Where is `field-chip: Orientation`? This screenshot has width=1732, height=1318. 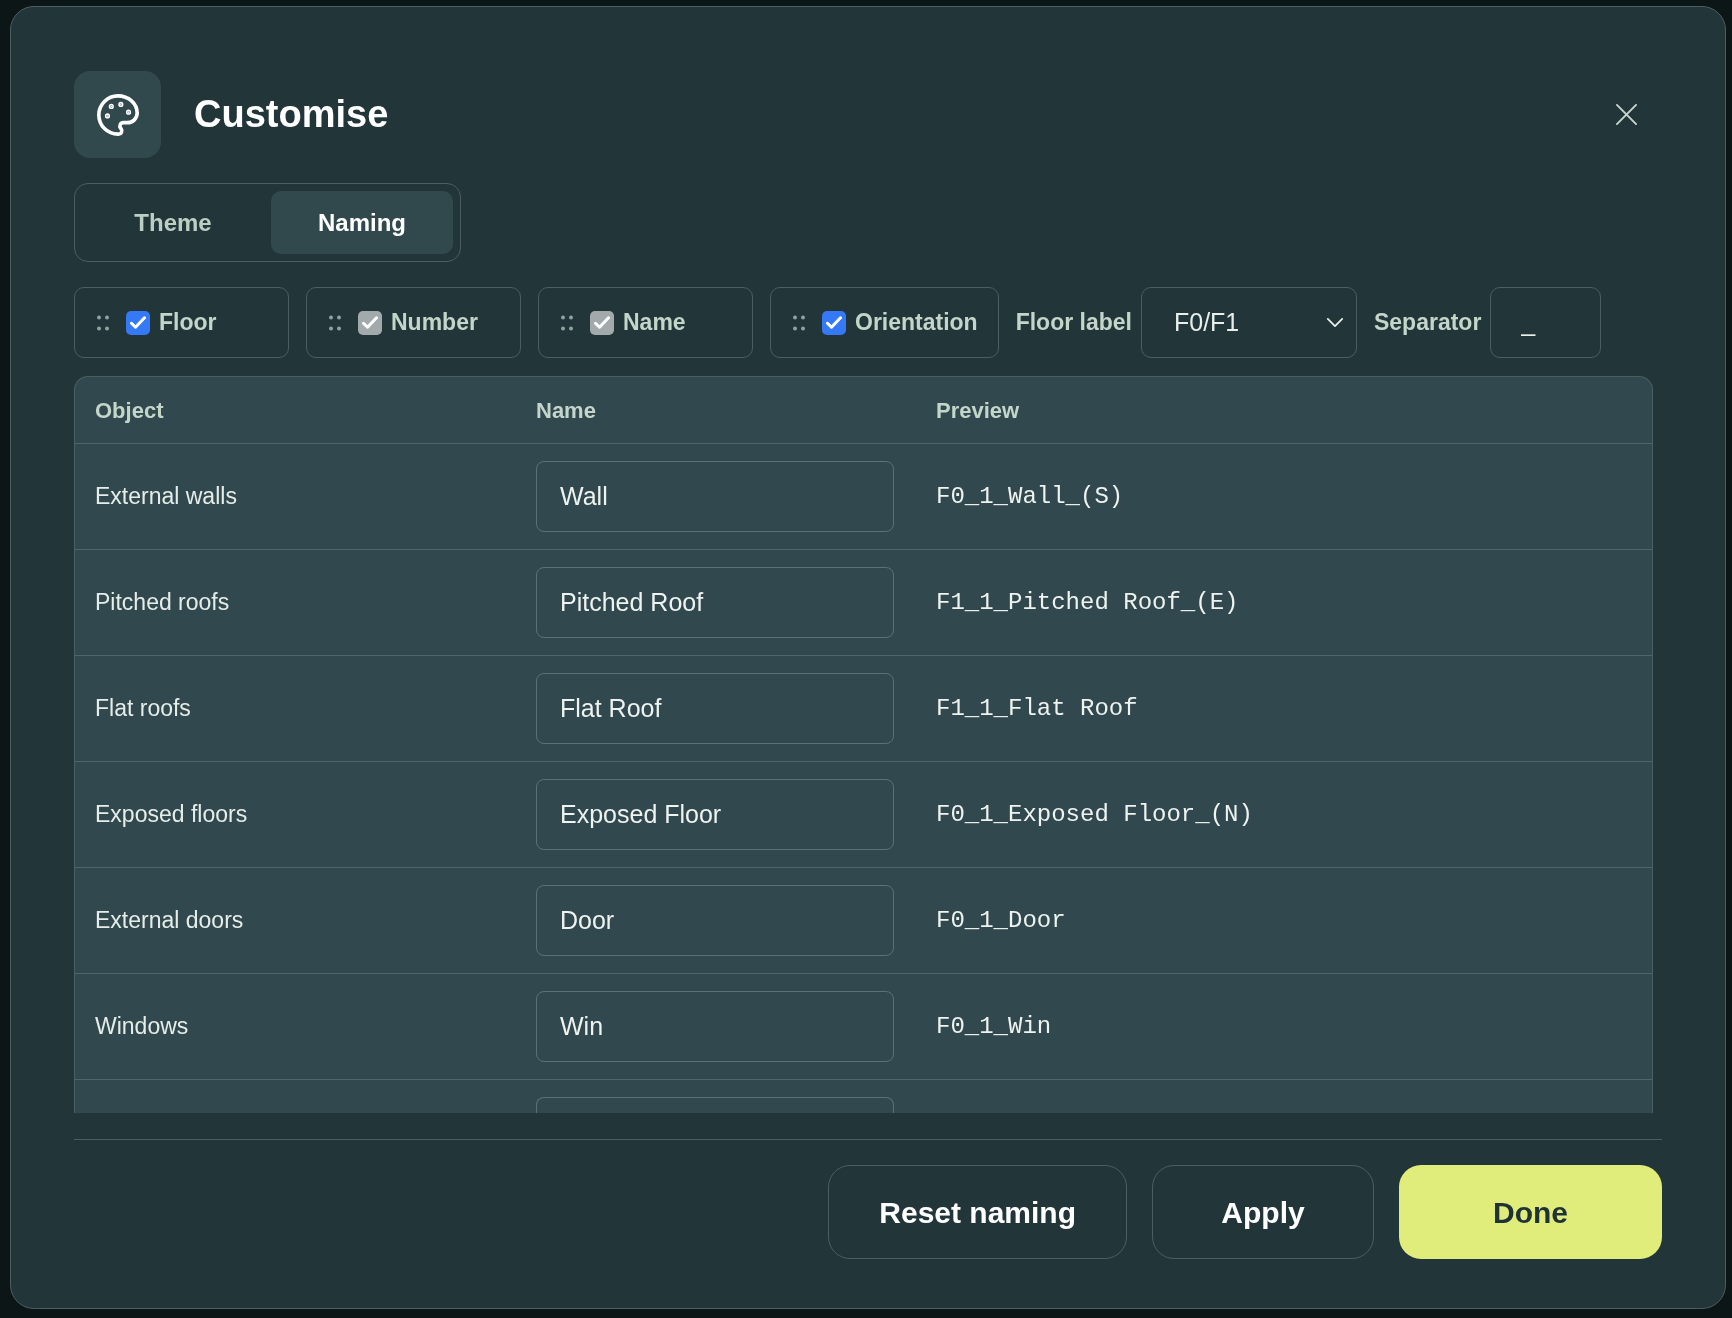
field-chip: Orientation is located at coordinates (884, 322).